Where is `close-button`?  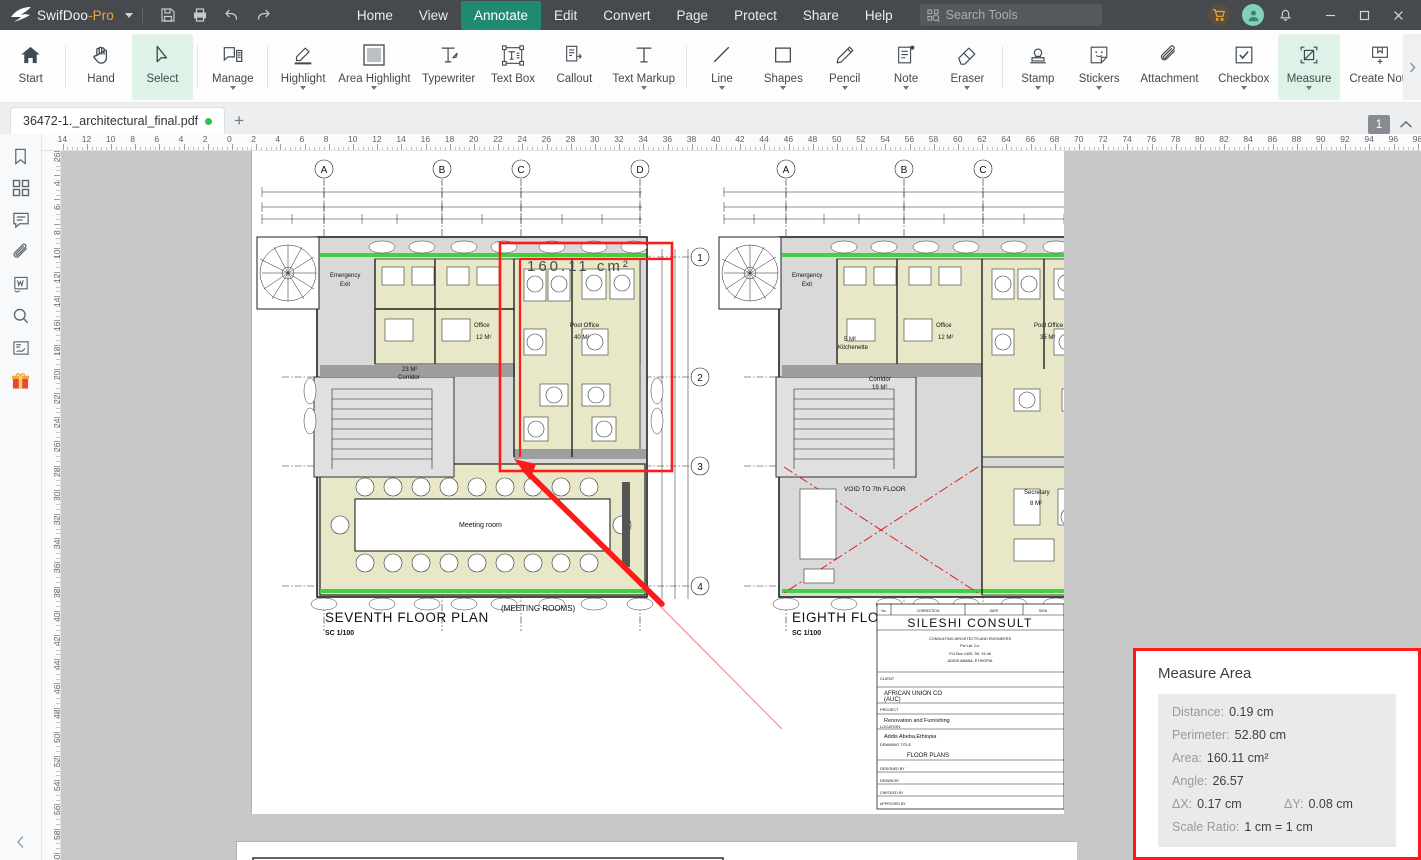 close-button is located at coordinates (1398, 15).